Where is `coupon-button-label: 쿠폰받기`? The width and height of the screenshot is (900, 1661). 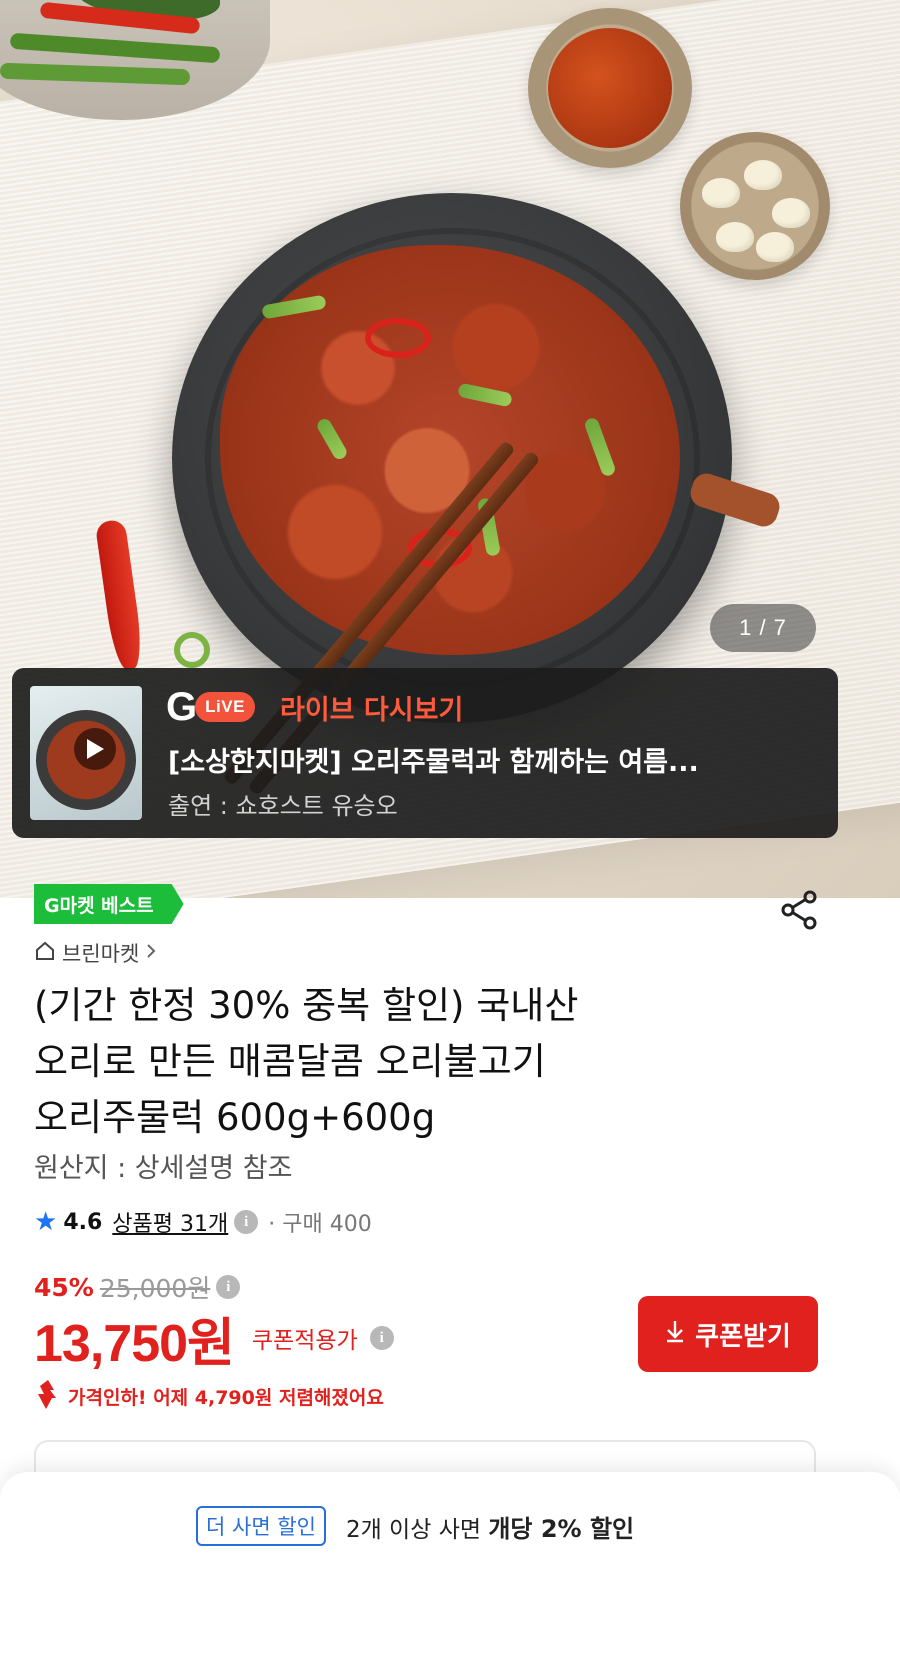
coupon-button-label: 쿠폰받기 is located at coordinates (743, 1336).